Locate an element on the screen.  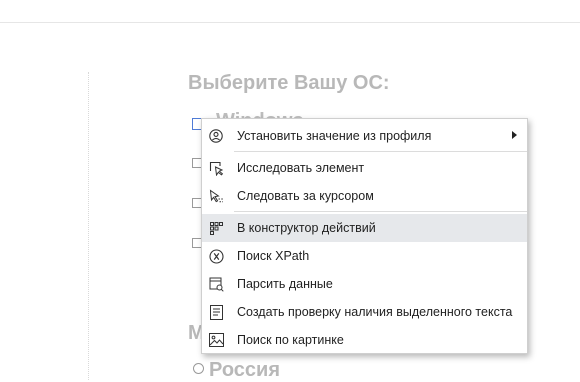
top-bar is located at coordinates (290, 11).